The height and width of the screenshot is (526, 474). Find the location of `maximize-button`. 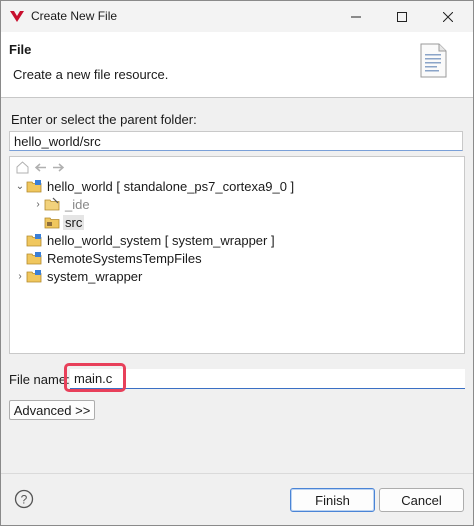

maximize-button is located at coordinates (402, 16).